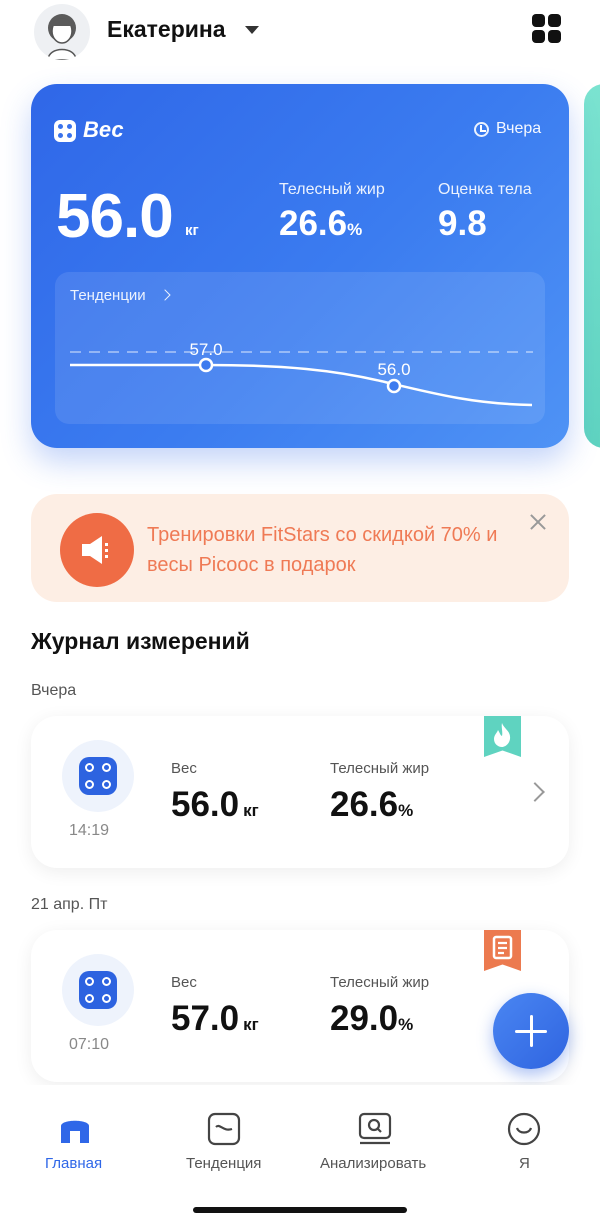  What do you see at coordinates (502, 950) in the screenshot?
I see `report-icon` at bounding box center [502, 950].